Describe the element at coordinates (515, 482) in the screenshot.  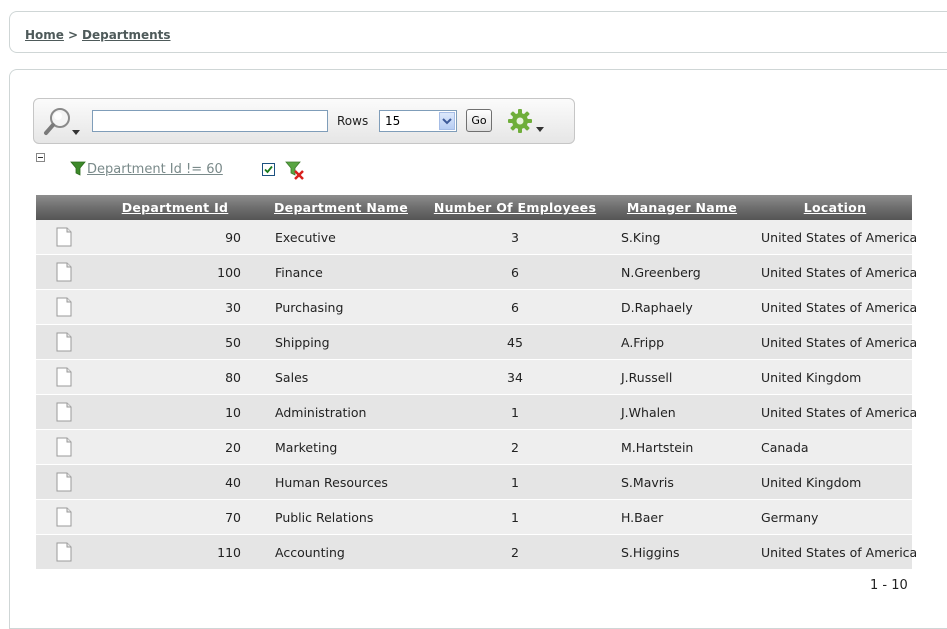
I see `cell-number-of-employees: 1` at that location.